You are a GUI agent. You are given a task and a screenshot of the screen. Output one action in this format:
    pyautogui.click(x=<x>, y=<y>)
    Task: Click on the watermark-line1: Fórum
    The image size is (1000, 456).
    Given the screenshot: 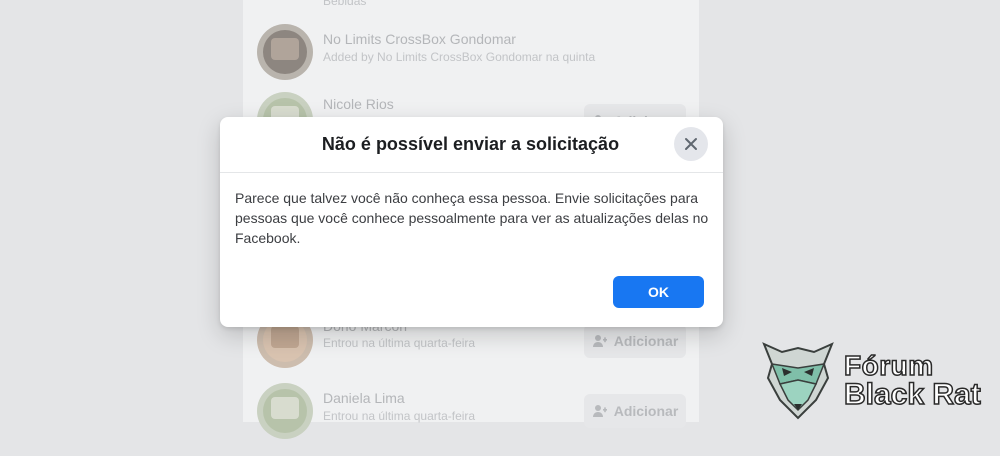 What is the action you would take?
    pyautogui.click(x=888, y=365)
    